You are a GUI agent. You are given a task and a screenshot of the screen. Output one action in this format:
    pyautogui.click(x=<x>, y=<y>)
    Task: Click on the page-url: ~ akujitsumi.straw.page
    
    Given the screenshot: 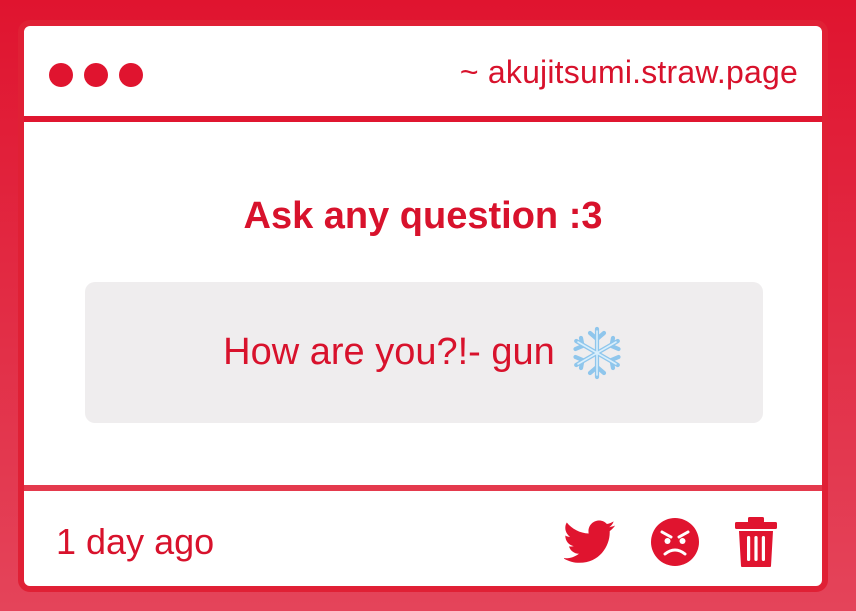 What is the action you would take?
    pyautogui.click(x=629, y=72)
    